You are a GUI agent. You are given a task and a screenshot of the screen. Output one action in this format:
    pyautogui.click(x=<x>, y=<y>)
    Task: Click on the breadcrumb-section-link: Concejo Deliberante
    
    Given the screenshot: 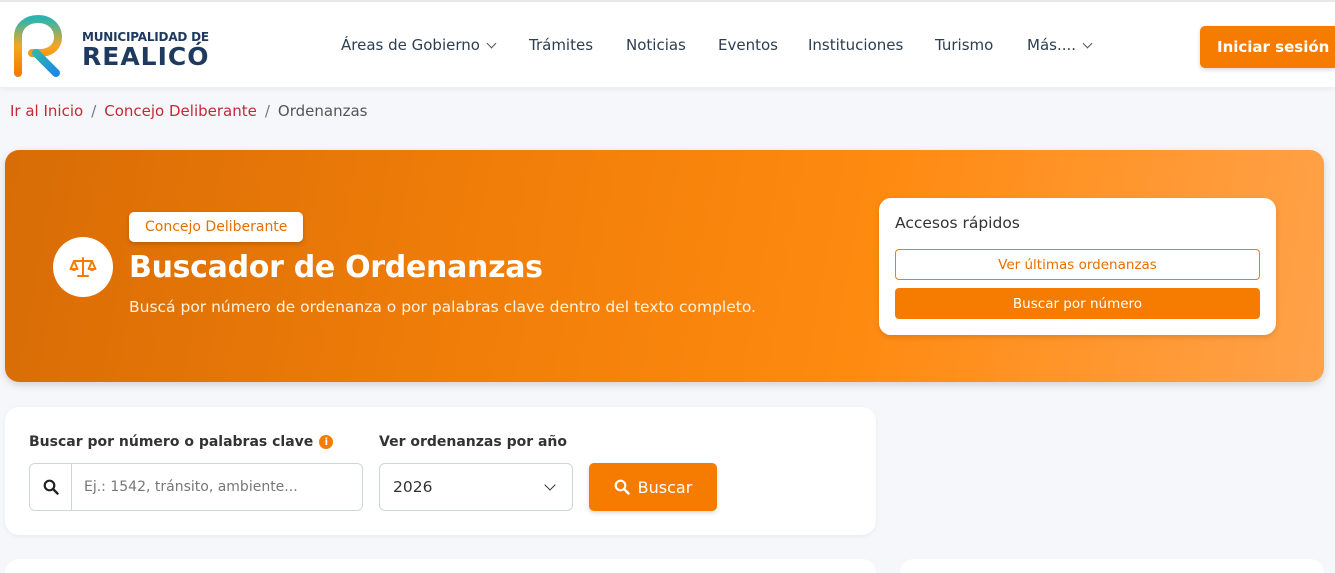 What is the action you would take?
    pyautogui.click(x=180, y=111)
    